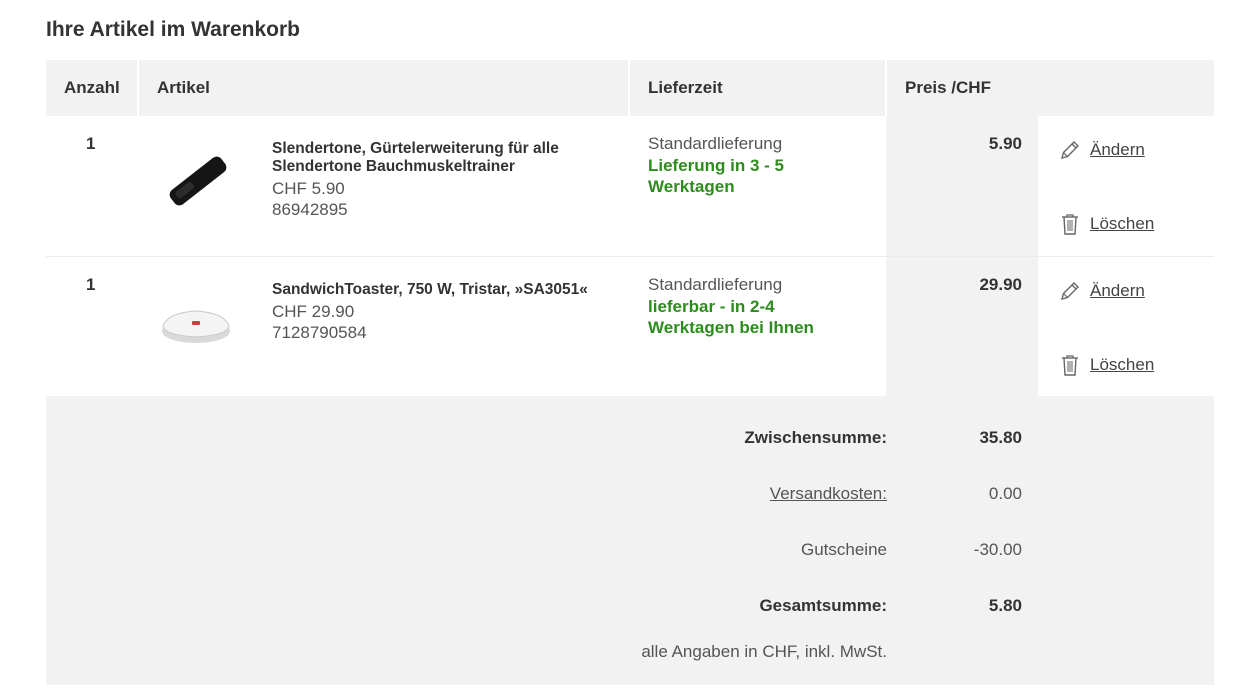 The height and width of the screenshot is (700, 1238). I want to click on shipping-value: 0.00, so click(1005, 493).